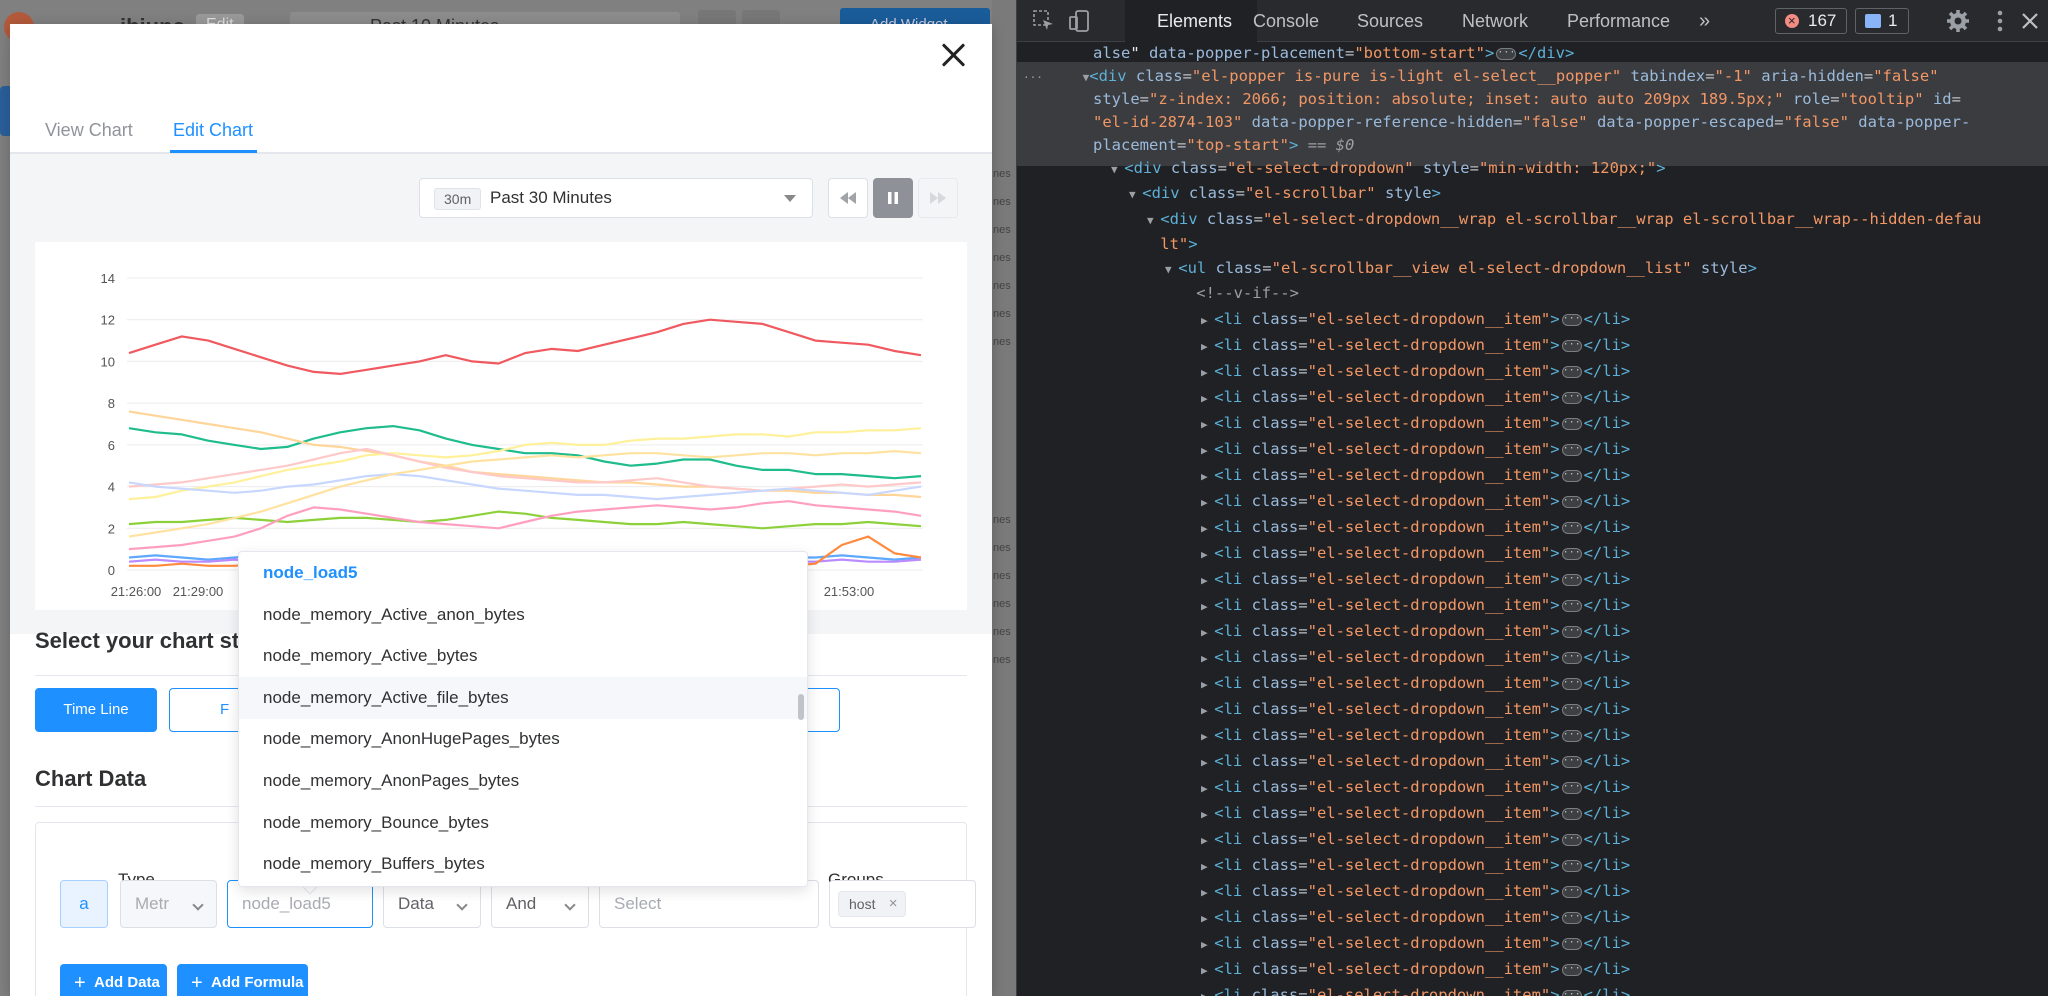  I want to click on group-tag: host ×, so click(872, 904).